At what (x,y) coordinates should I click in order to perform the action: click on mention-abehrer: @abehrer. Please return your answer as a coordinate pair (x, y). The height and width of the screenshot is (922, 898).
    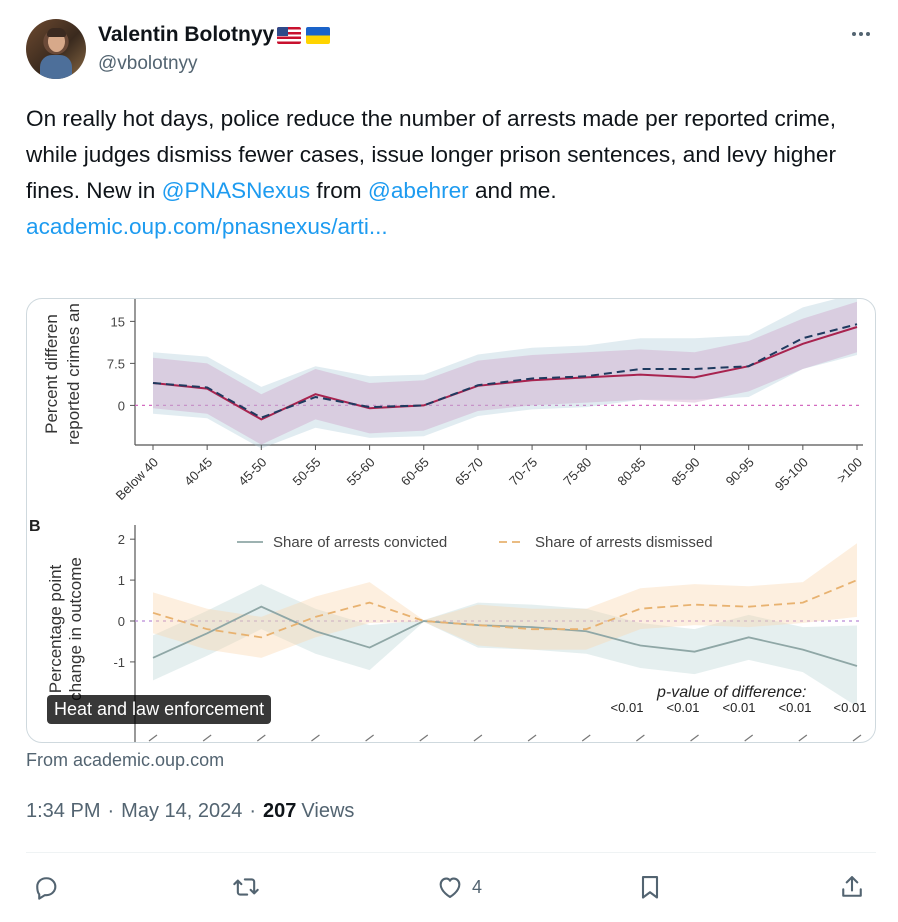
    Looking at the image, I should click on (418, 190).